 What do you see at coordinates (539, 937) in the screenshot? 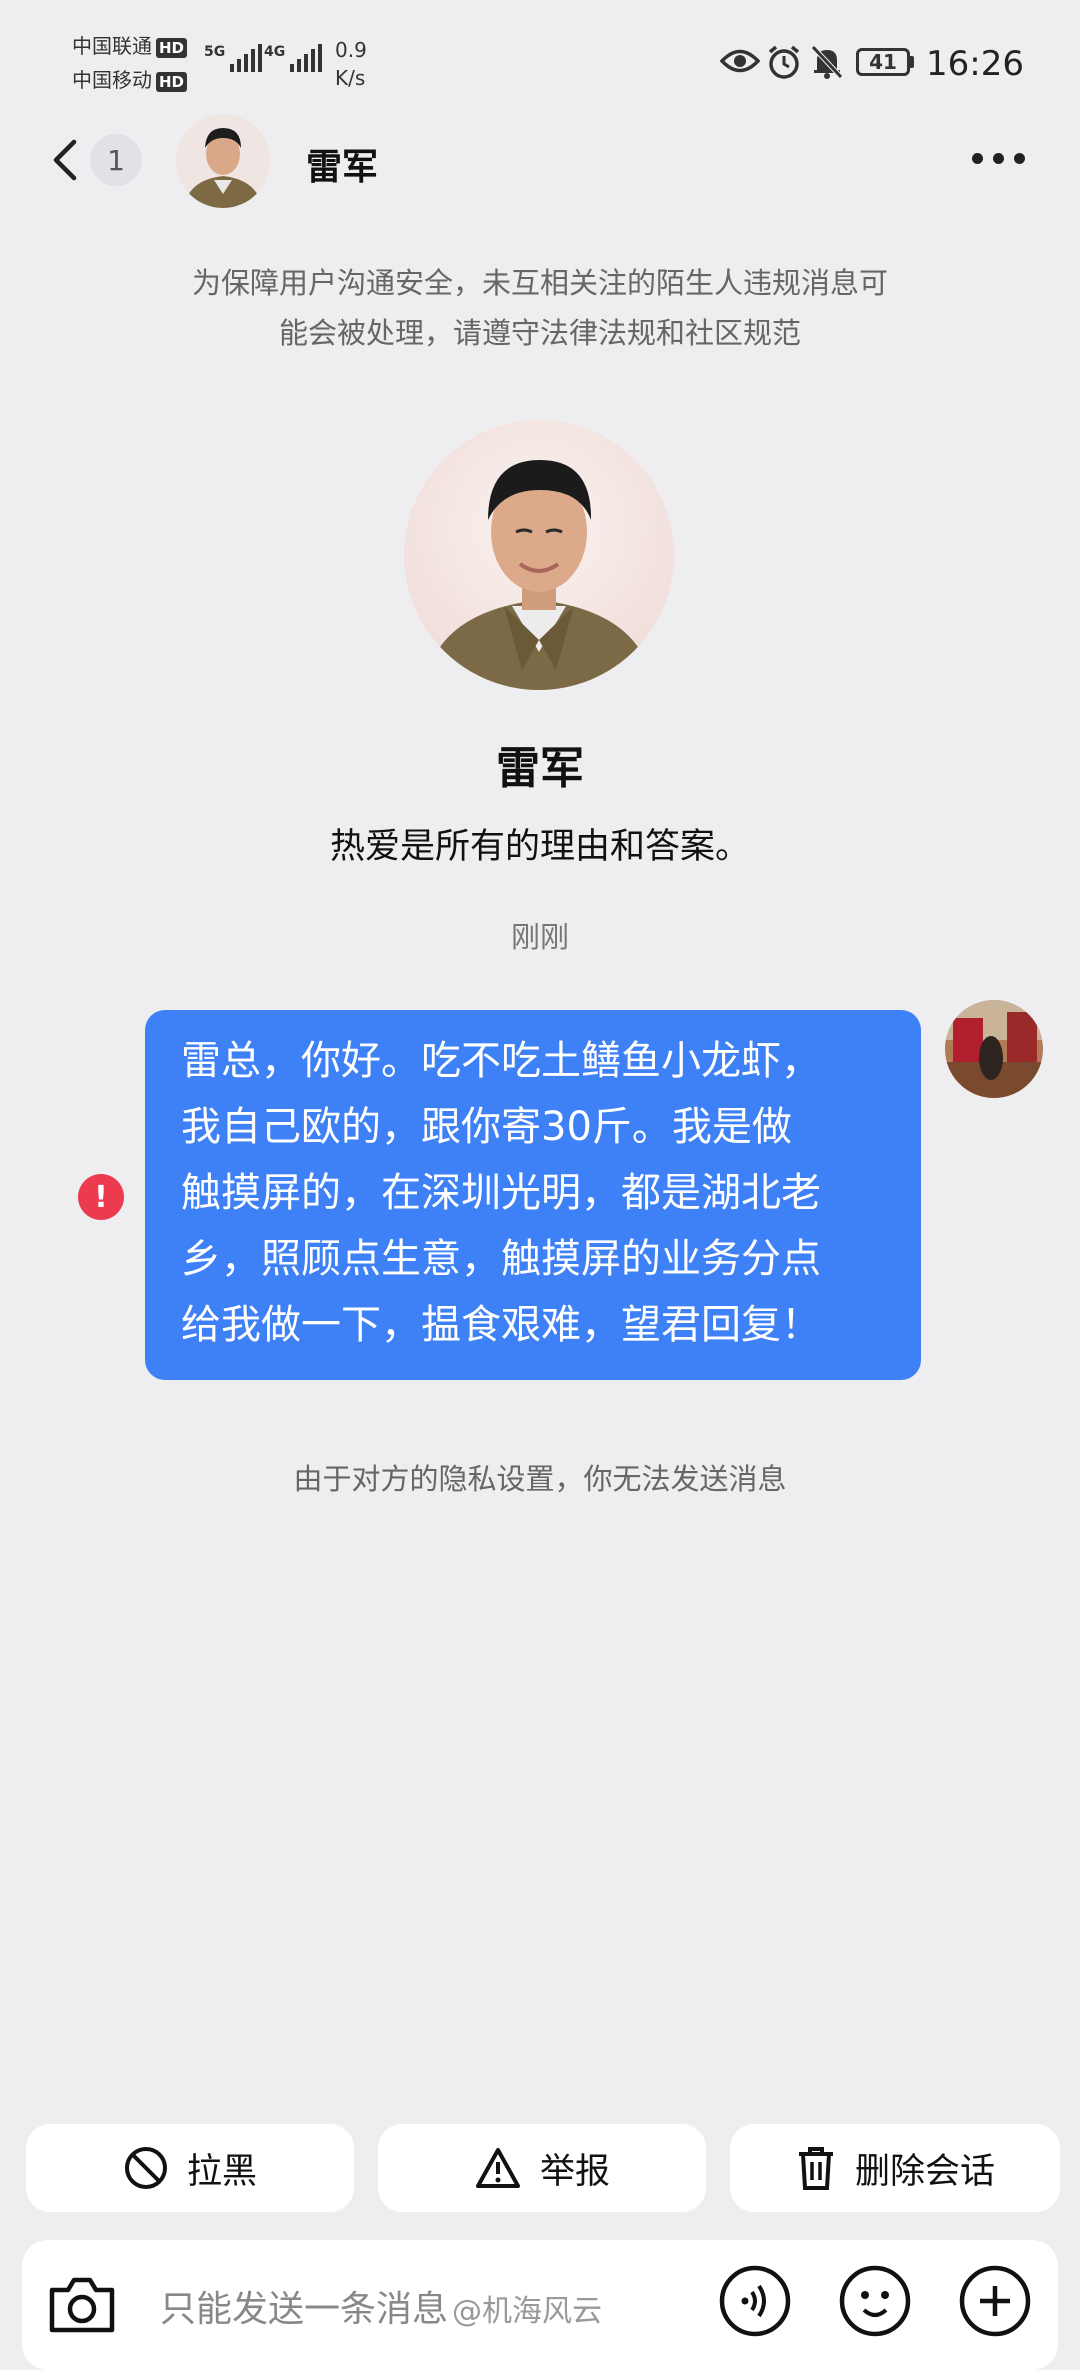
I see `message-timestamp: 刚刚` at bounding box center [539, 937].